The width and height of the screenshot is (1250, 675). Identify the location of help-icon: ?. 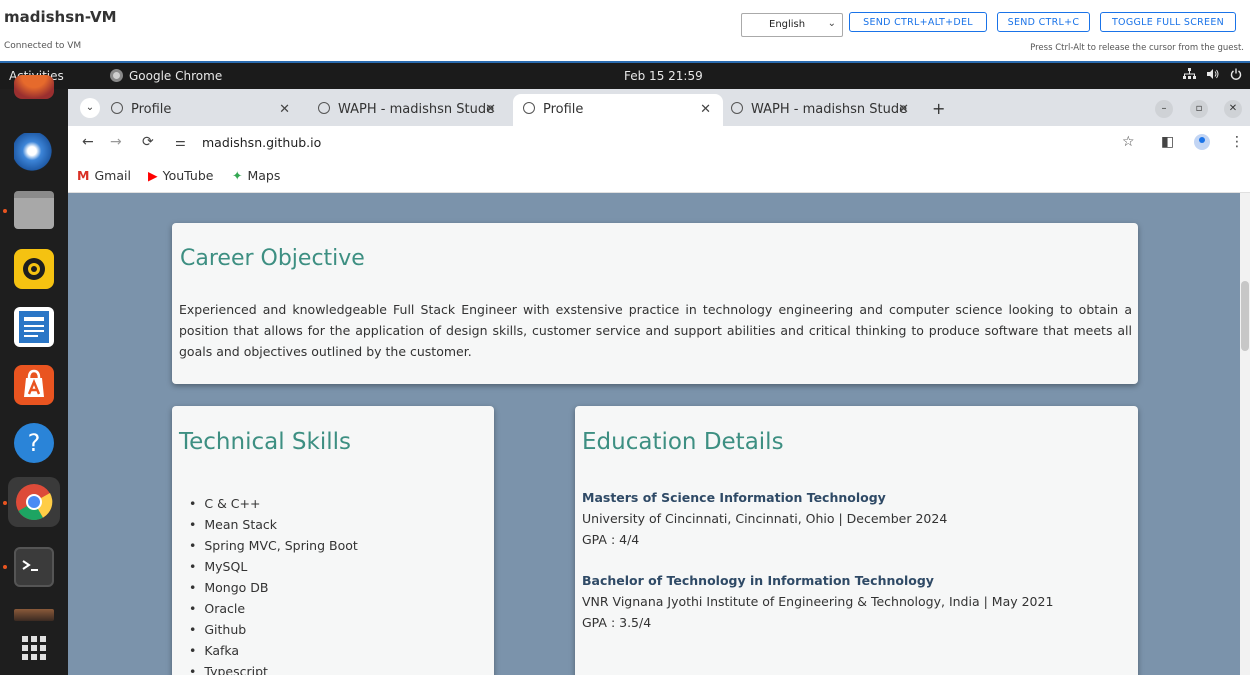
(34, 443).